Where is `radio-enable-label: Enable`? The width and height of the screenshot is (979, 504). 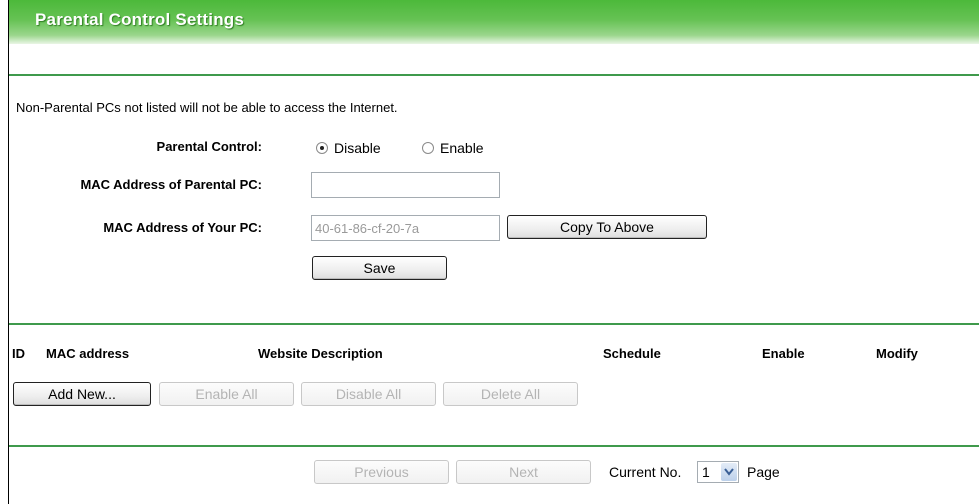 radio-enable-label: Enable is located at coordinates (462, 148).